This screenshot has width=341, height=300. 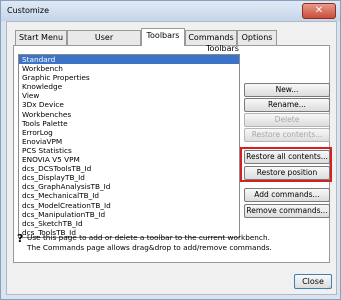 I want to click on list-item: dcs_ManipulationTB_Id, so click(x=129, y=214).